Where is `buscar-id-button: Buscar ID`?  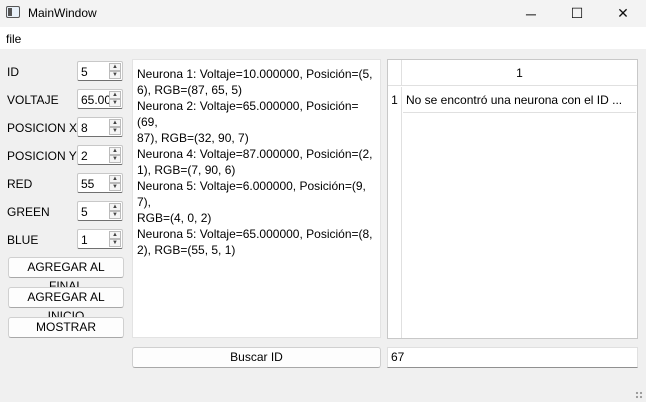
buscar-id-button: Buscar ID is located at coordinates (256, 357).